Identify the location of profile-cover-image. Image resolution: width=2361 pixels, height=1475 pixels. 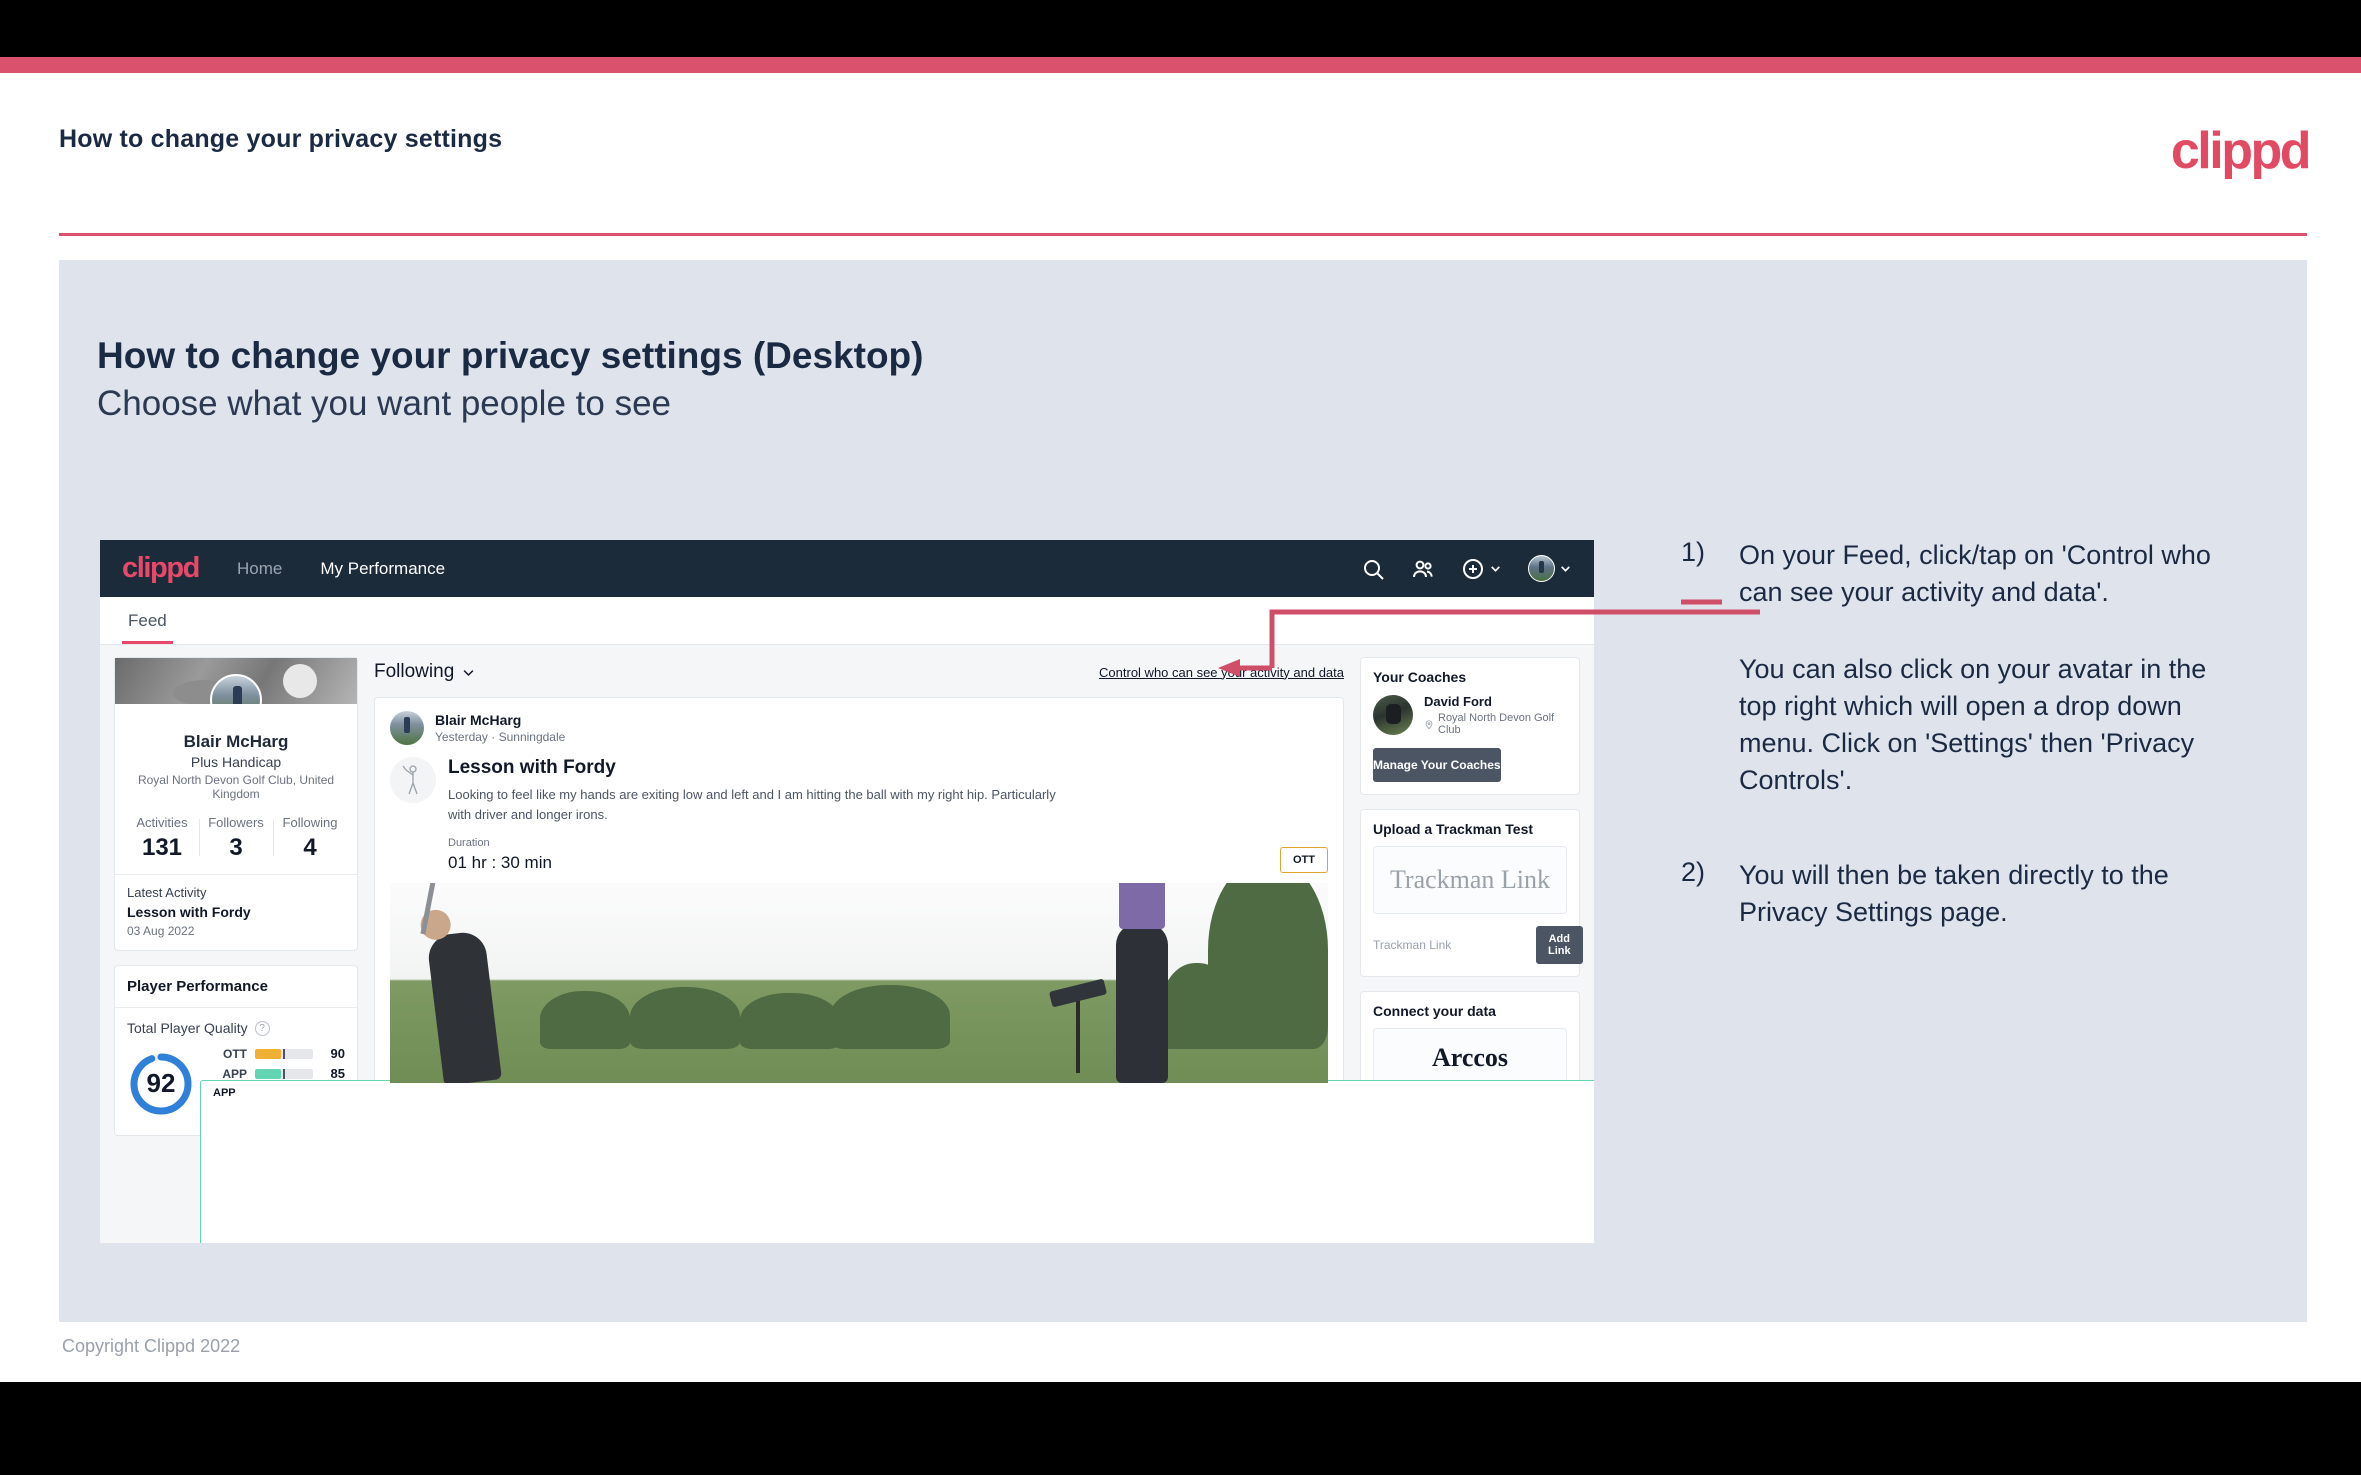
(236, 681).